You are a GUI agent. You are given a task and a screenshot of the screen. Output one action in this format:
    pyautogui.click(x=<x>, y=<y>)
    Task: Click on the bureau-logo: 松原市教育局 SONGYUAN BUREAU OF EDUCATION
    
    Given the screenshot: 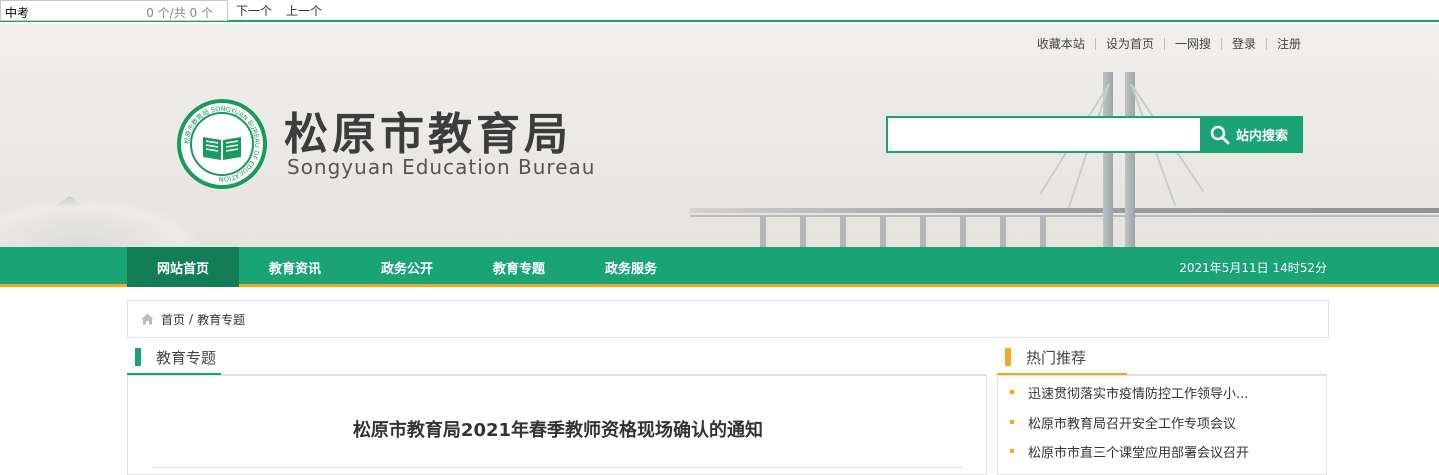 What is the action you would take?
    pyautogui.click(x=222, y=144)
    